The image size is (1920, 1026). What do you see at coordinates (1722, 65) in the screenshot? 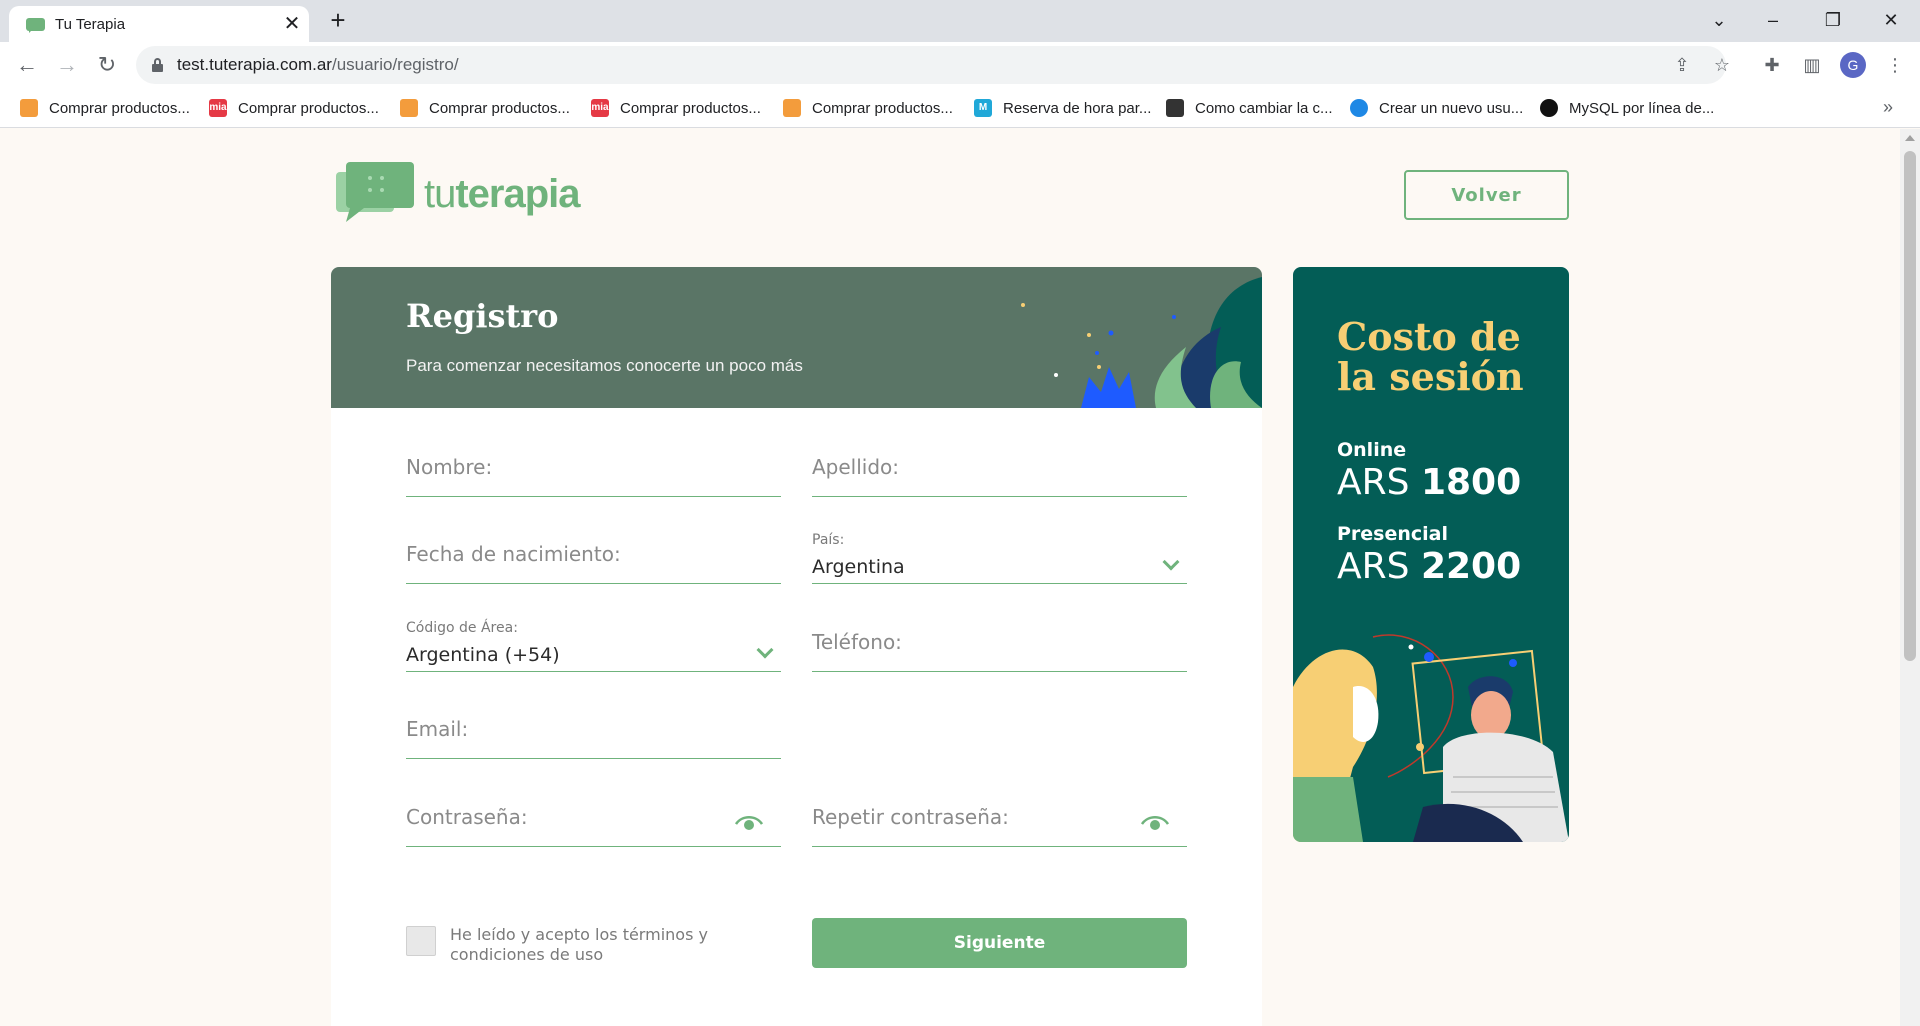
I see `bookmark-star-icon: ☆` at bounding box center [1722, 65].